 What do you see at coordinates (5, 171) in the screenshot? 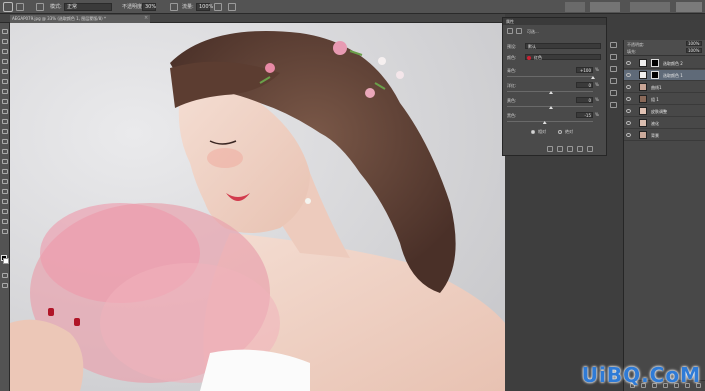
I see `pen-tool-icon` at bounding box center [5, 171].